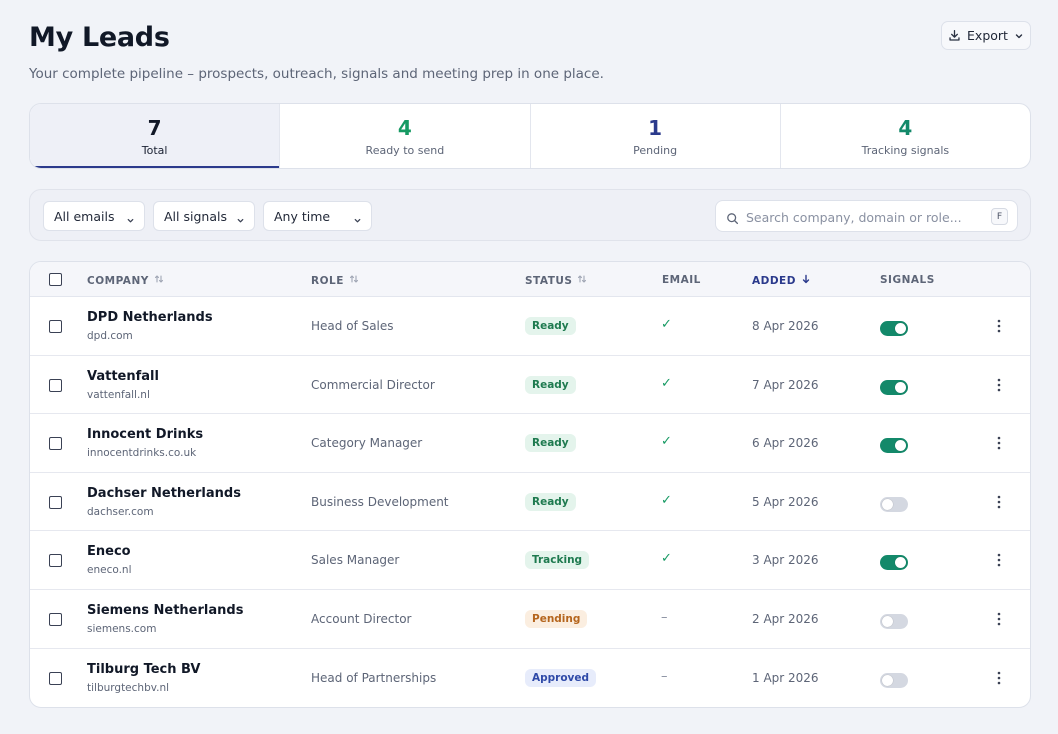  I want to click on stat-label: Tracking signals, so click(905, 150).